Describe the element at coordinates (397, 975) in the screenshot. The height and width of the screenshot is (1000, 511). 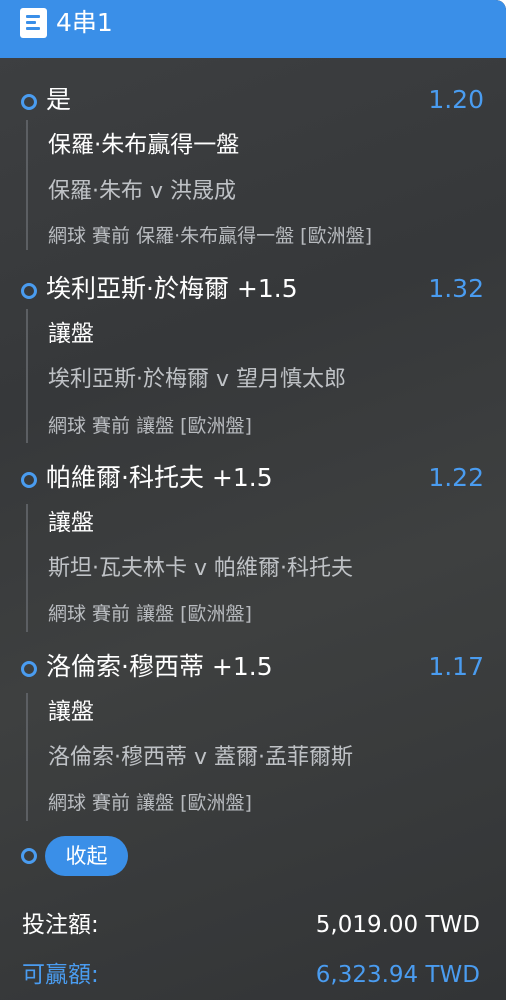
I see `potential-win-value: 6,323.94 TWD` at that location.